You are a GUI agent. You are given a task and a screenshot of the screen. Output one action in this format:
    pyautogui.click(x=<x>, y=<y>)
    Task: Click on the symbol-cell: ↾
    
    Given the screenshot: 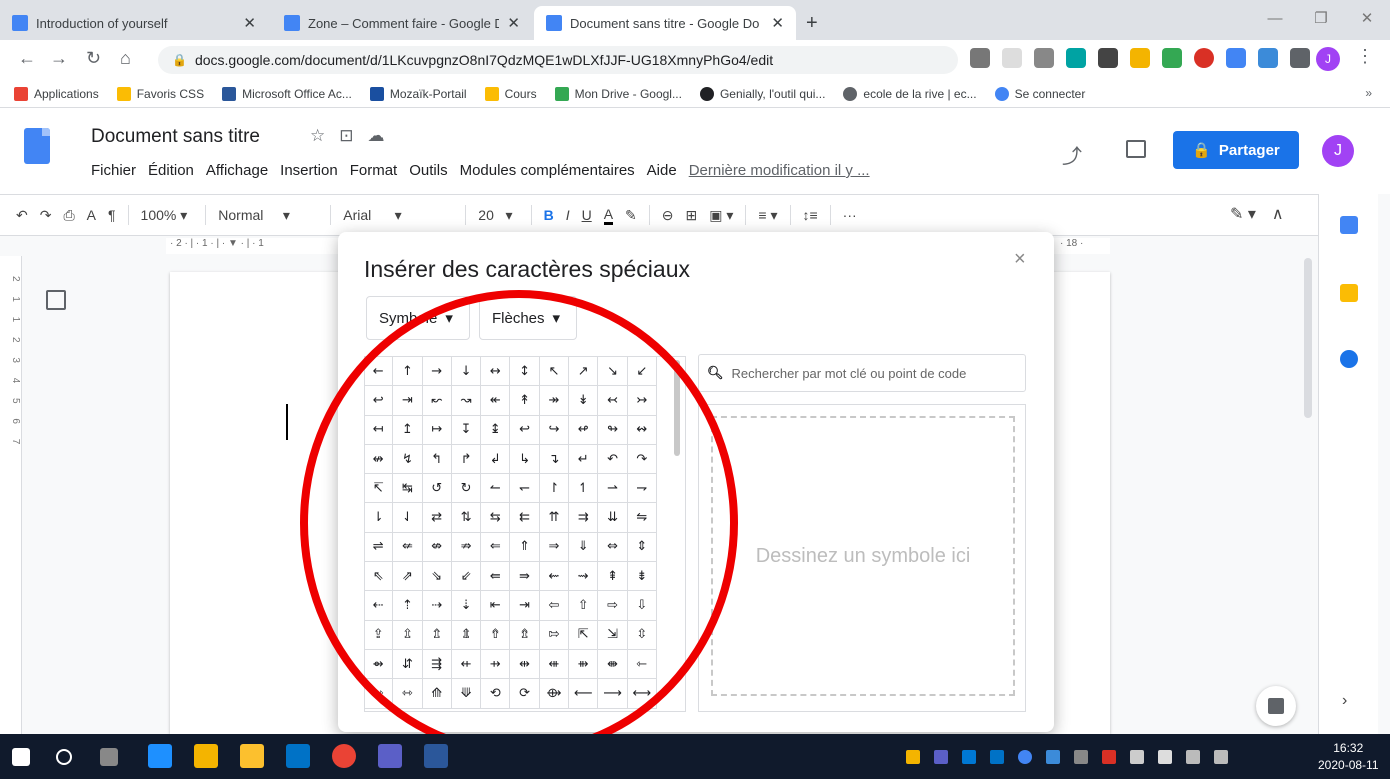 What is the action you would take?
    pyautogui.click(x=554, y=489)
    